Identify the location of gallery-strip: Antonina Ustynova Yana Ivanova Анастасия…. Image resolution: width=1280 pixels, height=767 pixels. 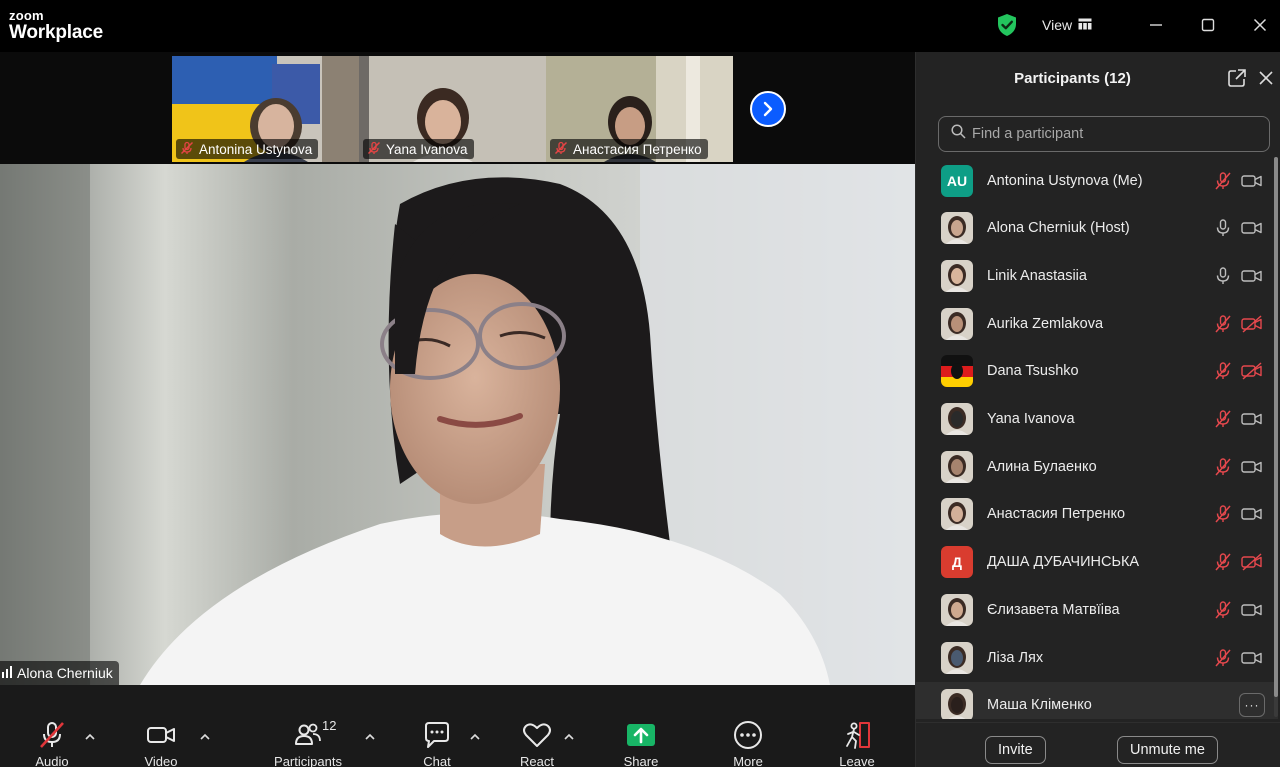
(457, 108).